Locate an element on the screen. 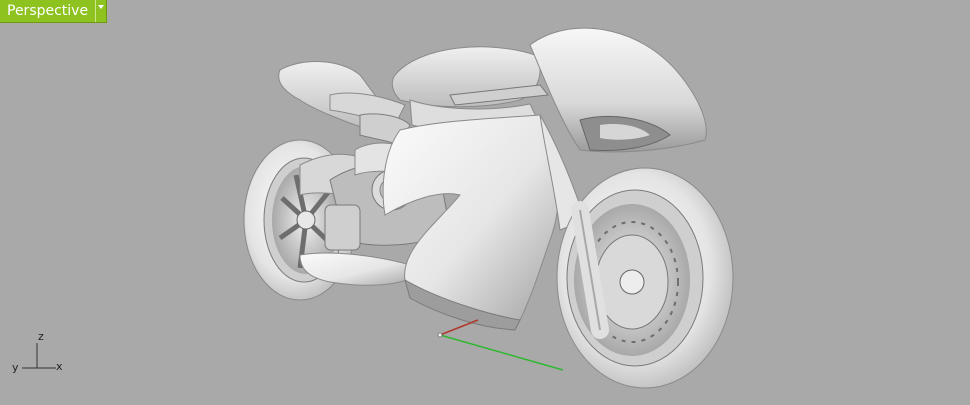 The width and height of the screenshot is (970, 405). front-wheel is located at coordinates (645, 278).